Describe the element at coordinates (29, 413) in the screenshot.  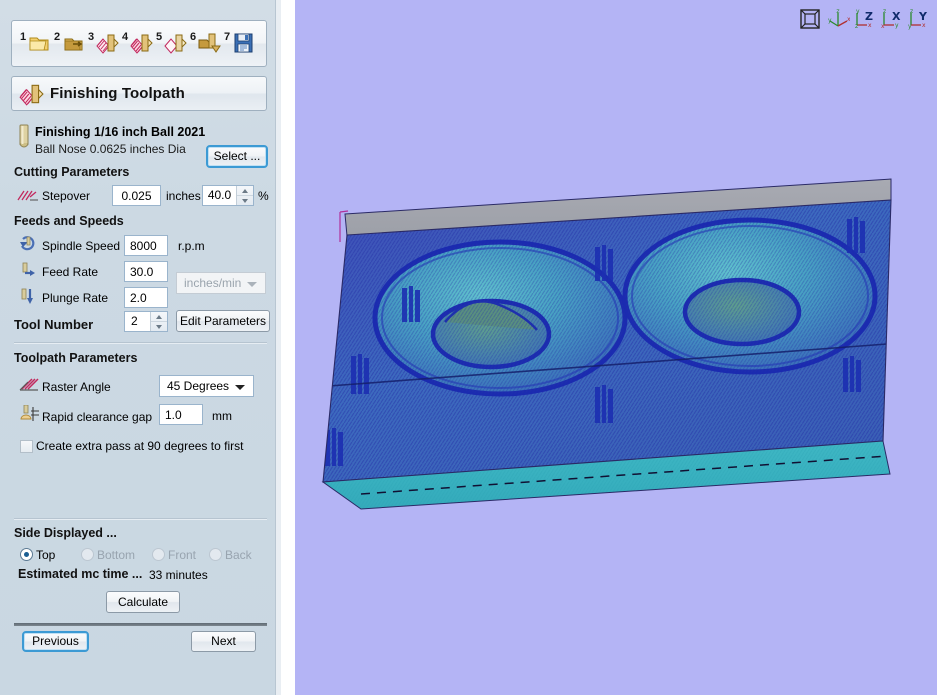
I see `rapid-clearance-icon` at that location.